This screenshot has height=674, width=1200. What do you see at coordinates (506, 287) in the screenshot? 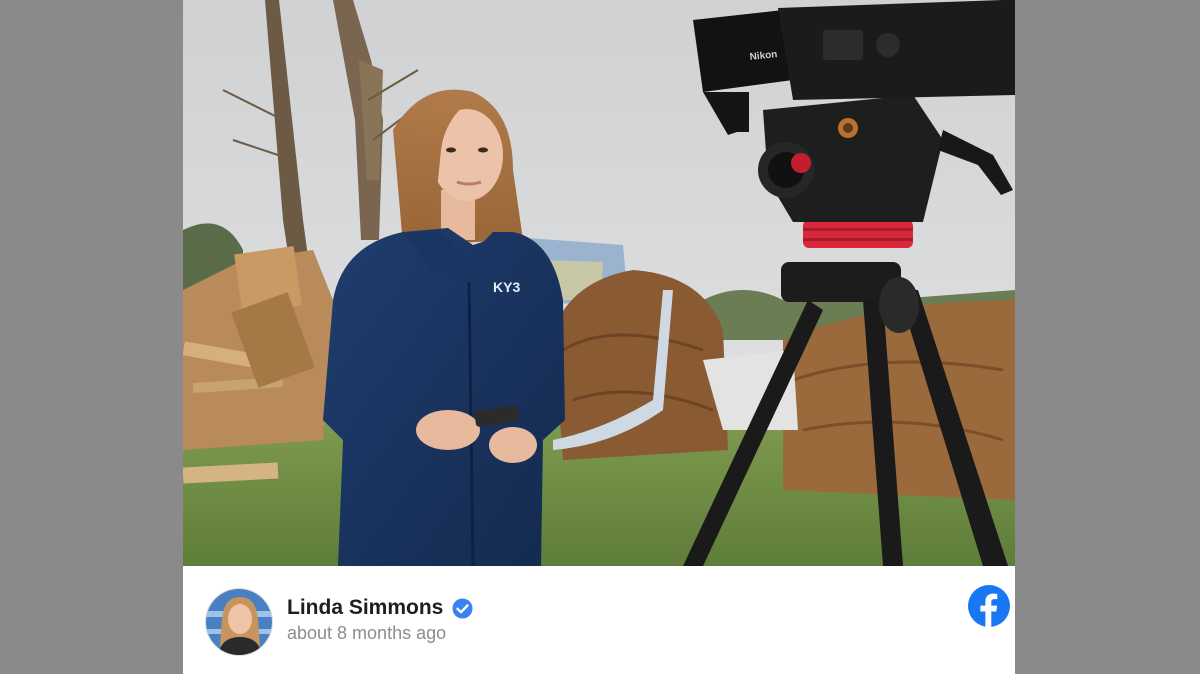
I see `svg-text: KY3` at bounding box center [506, 287].